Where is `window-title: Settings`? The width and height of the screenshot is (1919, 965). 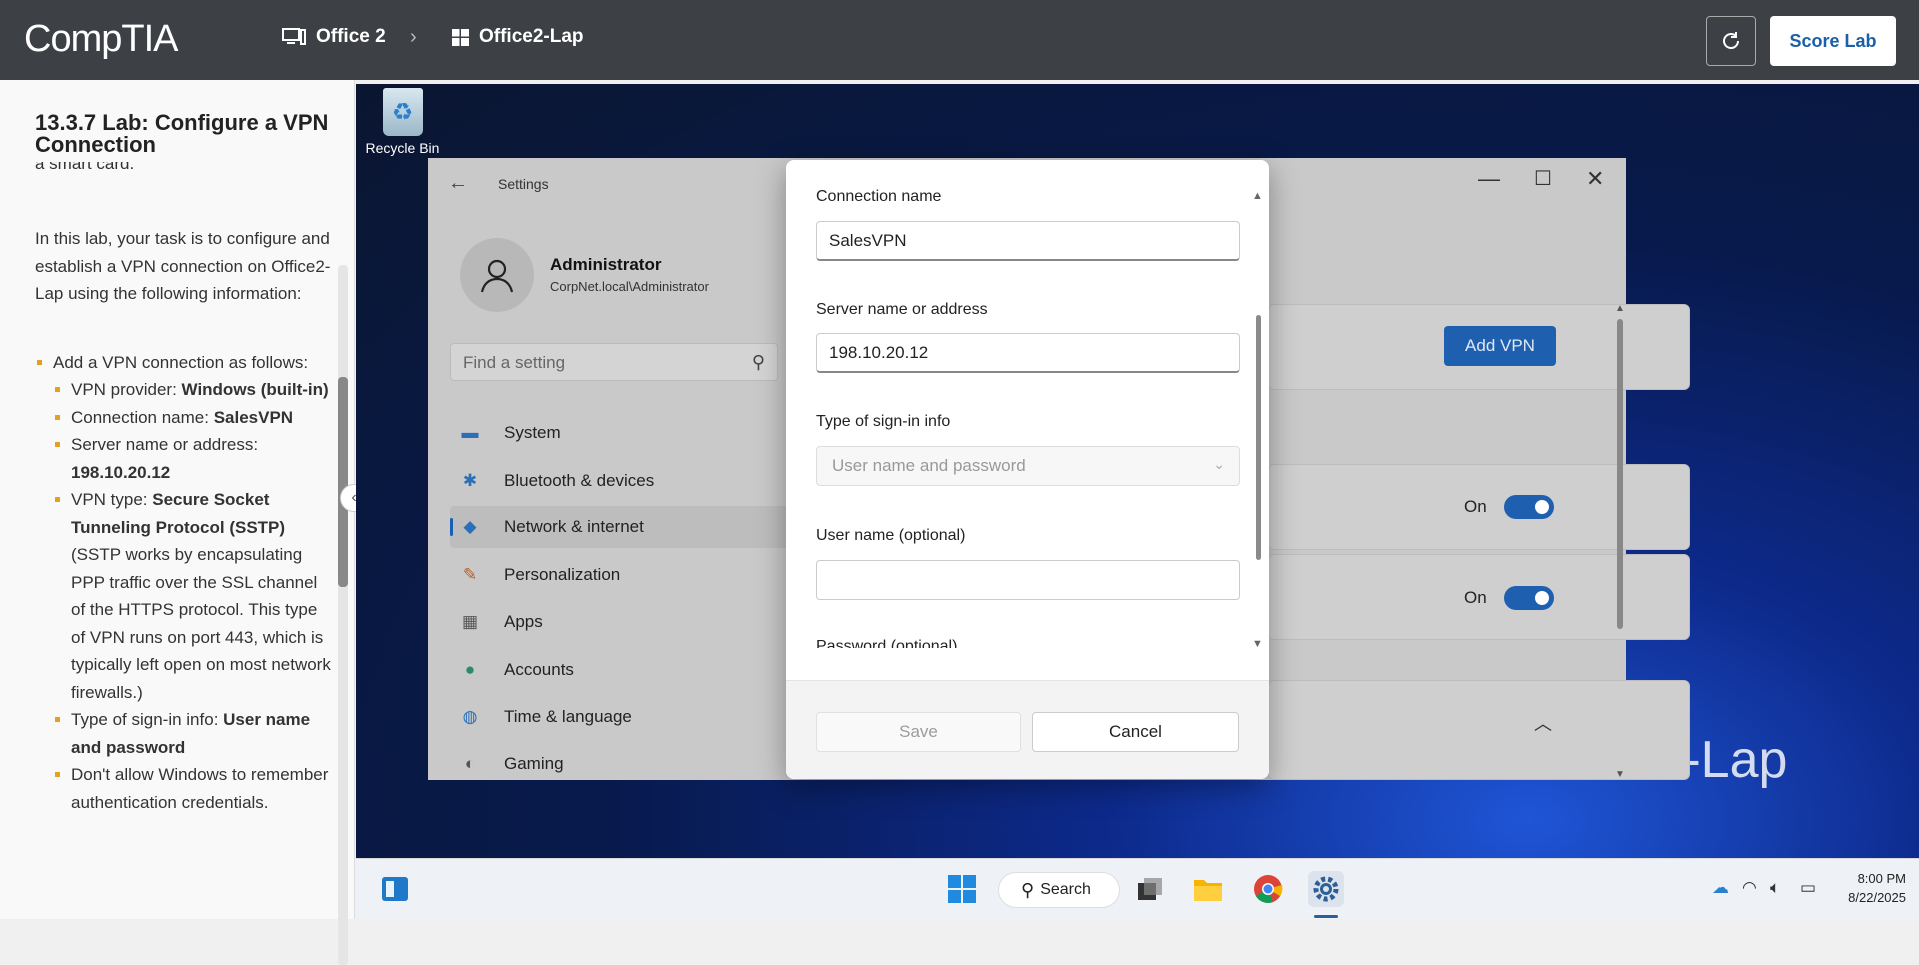
window-title: Settings is located at coordinates (523, 184).